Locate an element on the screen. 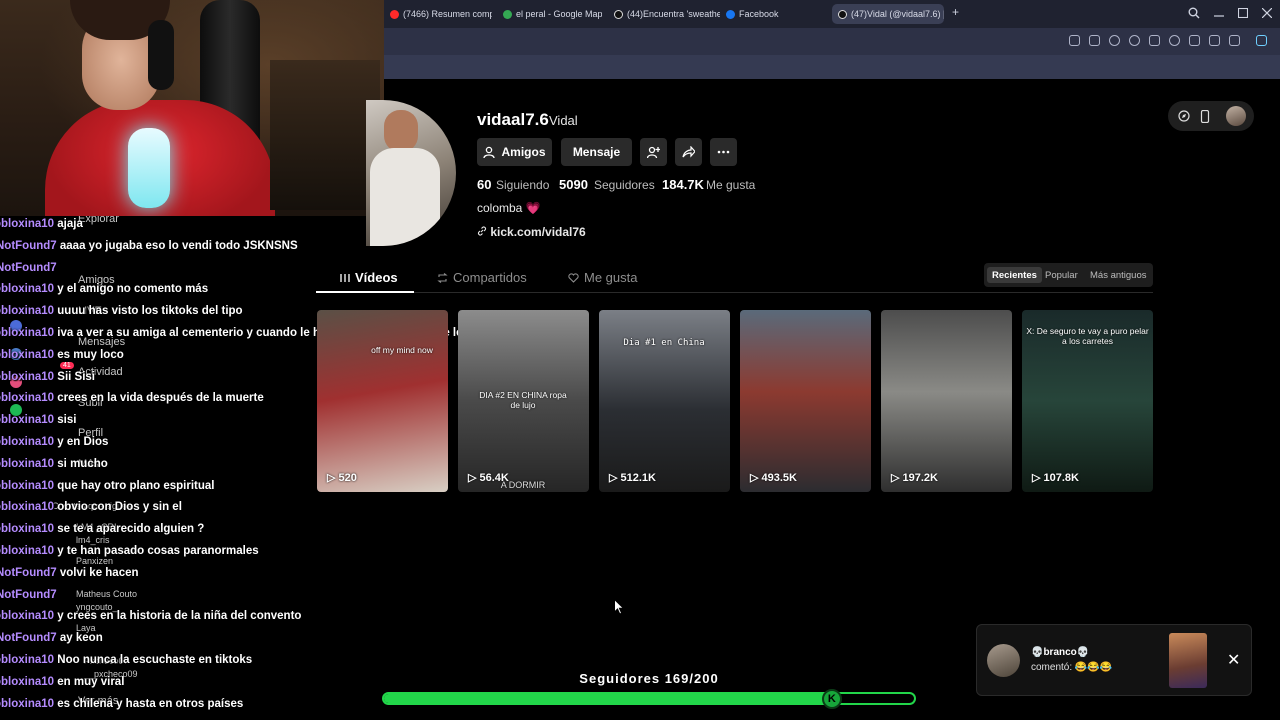 The height and width of the screenshot is (720, 1280). tab-liked: Me gusta is located at coordinates (602, 277).